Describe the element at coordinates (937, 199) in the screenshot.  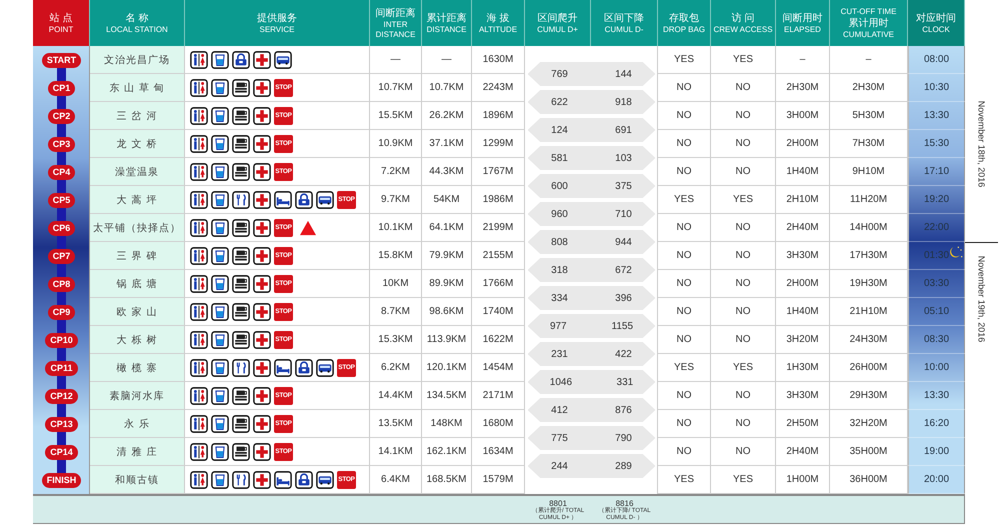
I see `clock-time: 19:20` at that location.